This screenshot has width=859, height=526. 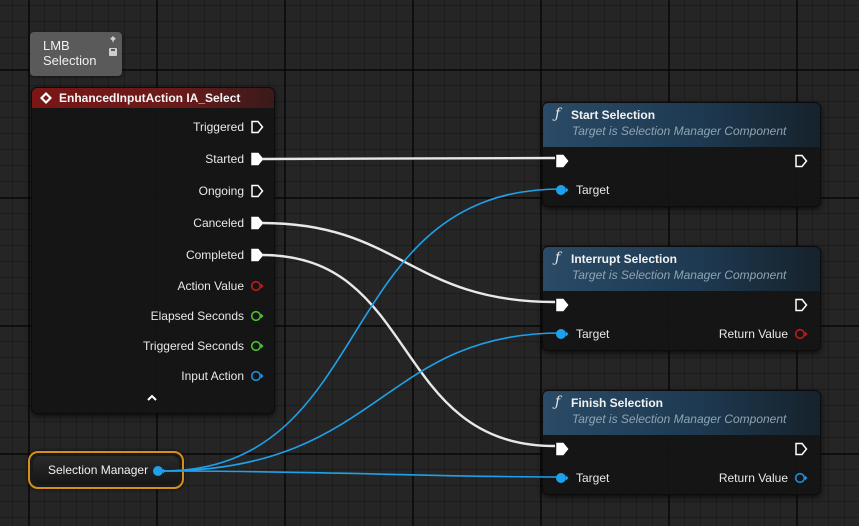 I want to click on wire-completed-to-finish-selection, so click(x=408, y=350).